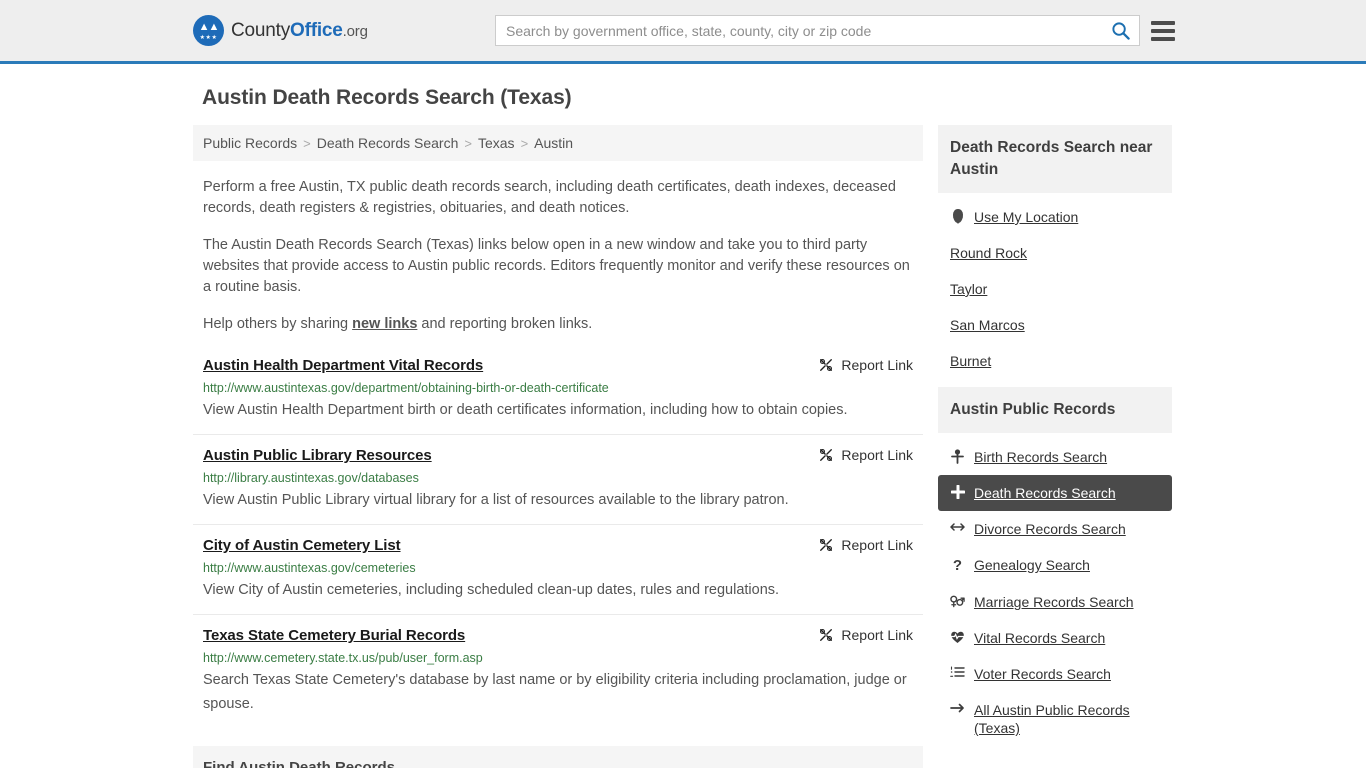 This screenshot has width=1366, height=768. I want to click on sidebar-item-label: Death Records Search, so click(1045, 493).